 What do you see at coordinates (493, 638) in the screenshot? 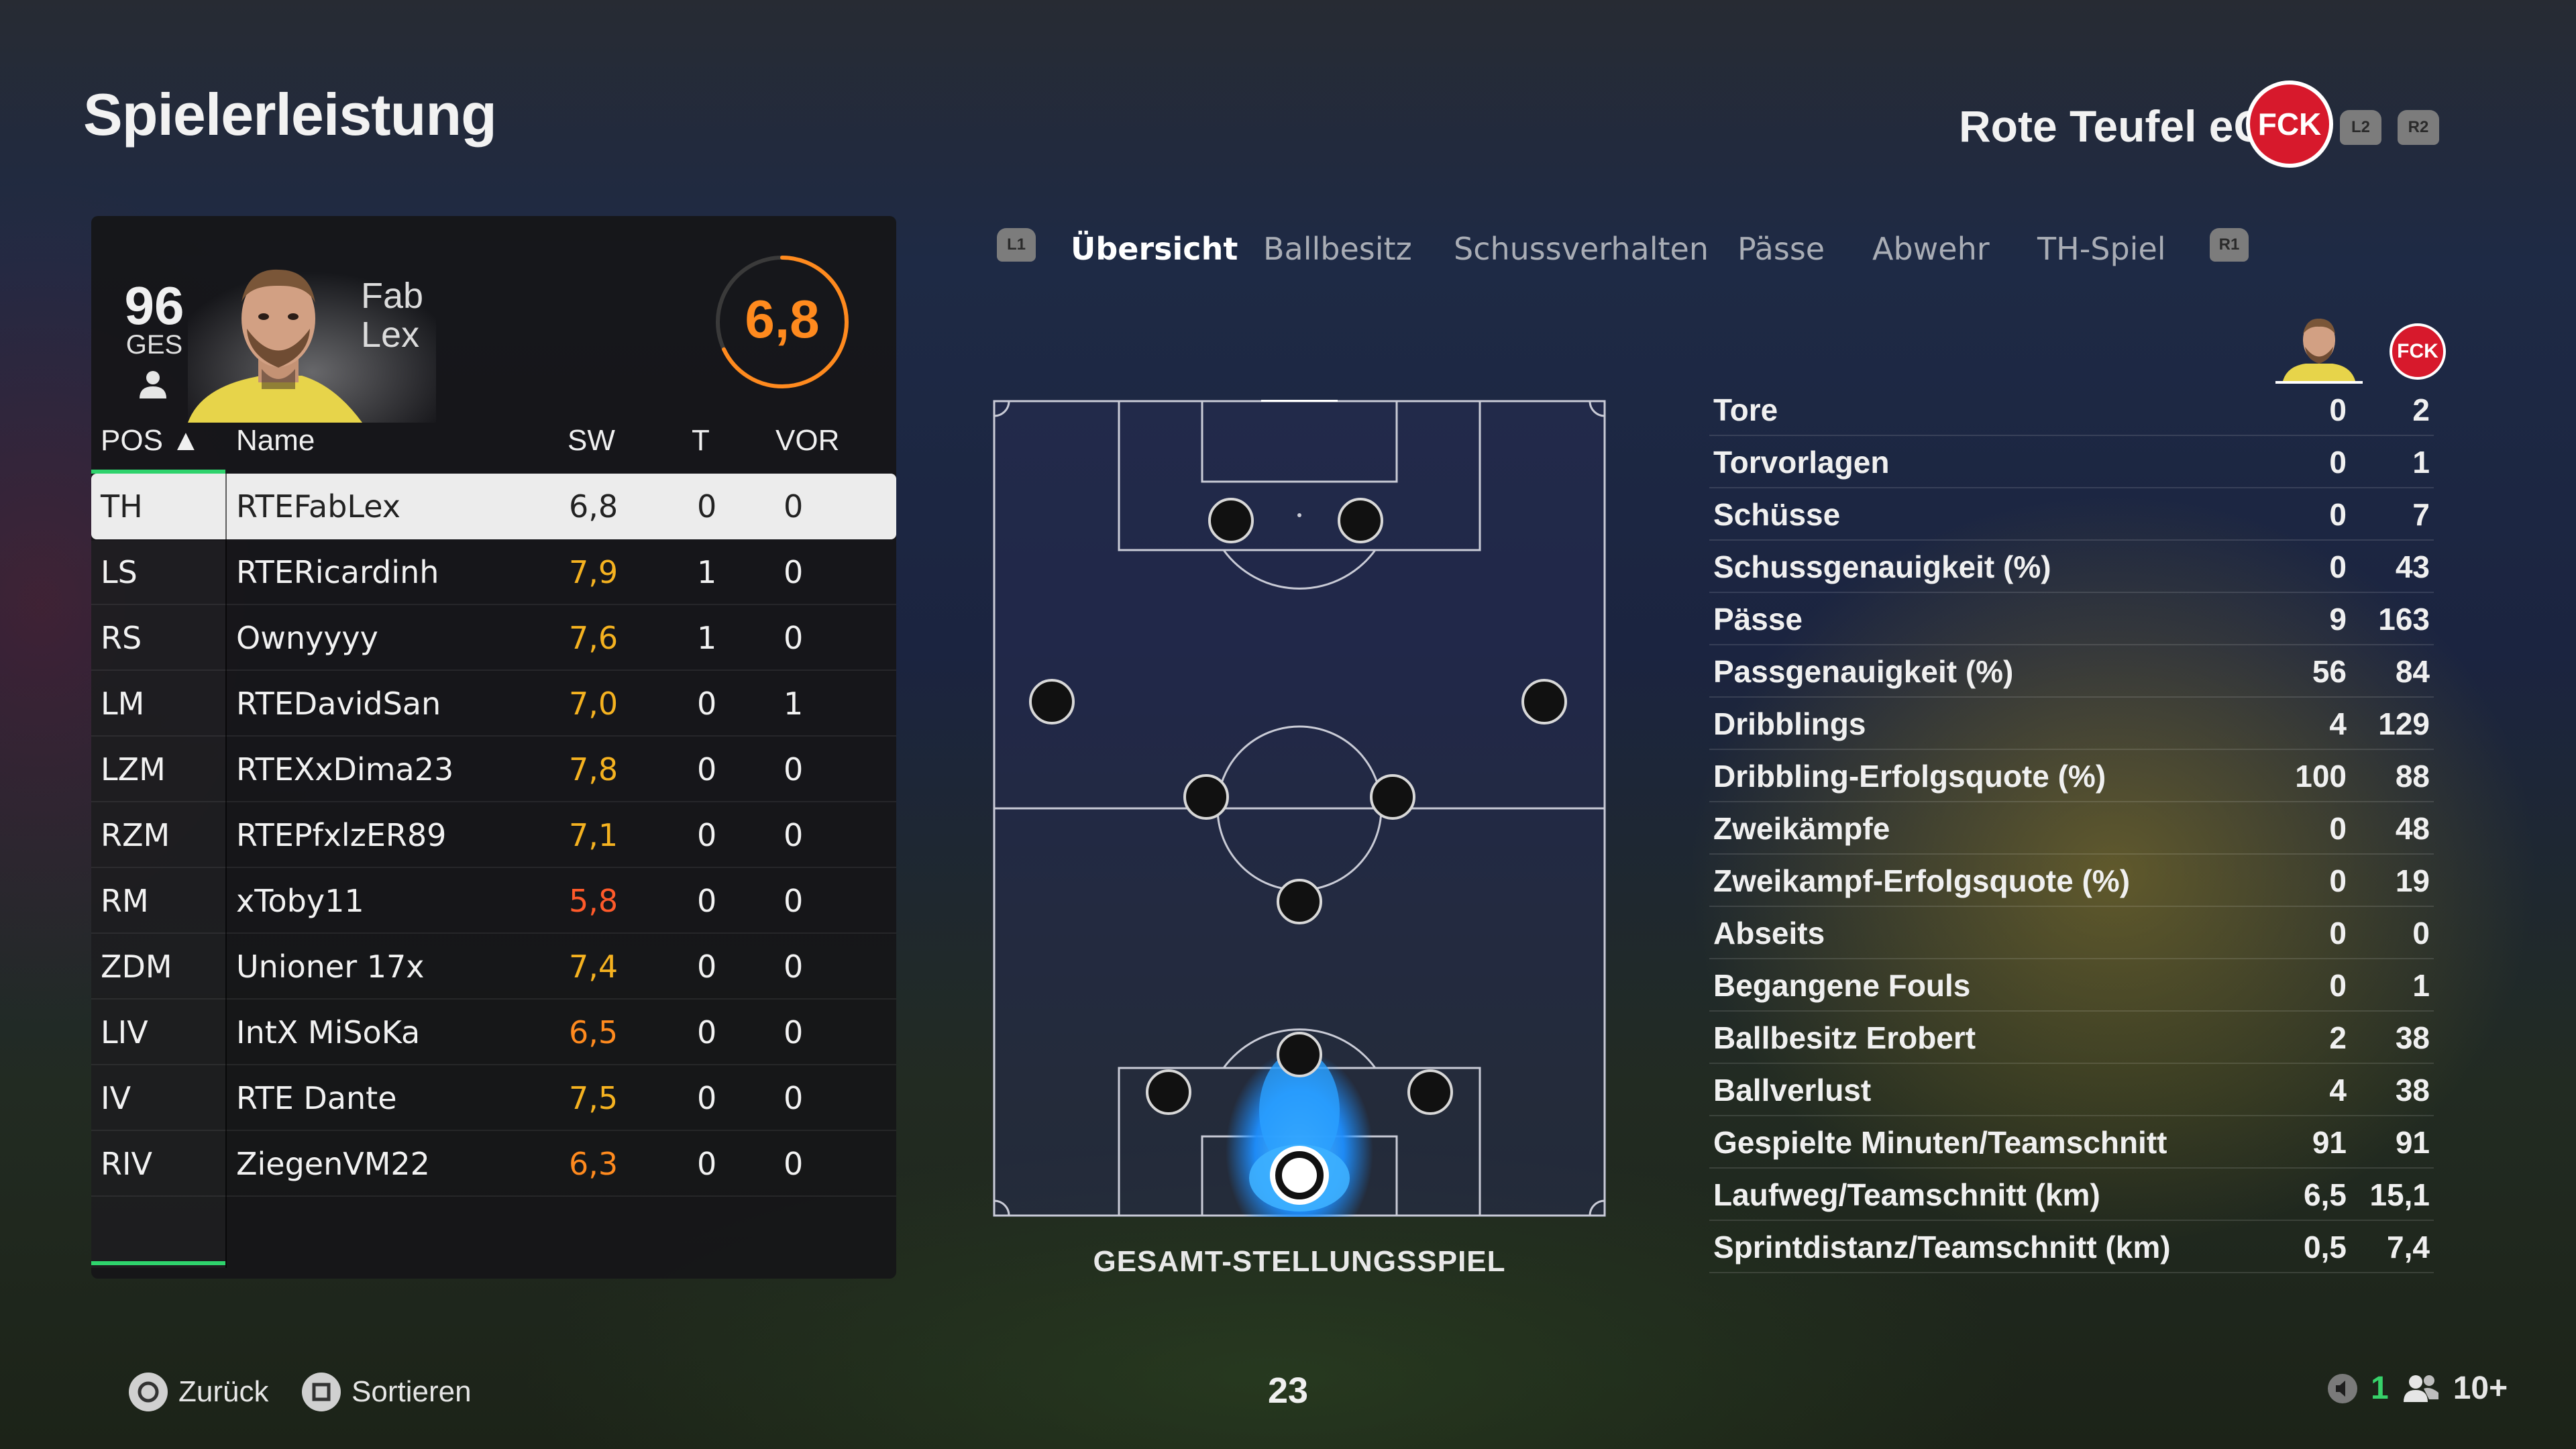
I see `table-row: RS Ownyyyy 7,6 1 0` at bounding box center [493, 638].